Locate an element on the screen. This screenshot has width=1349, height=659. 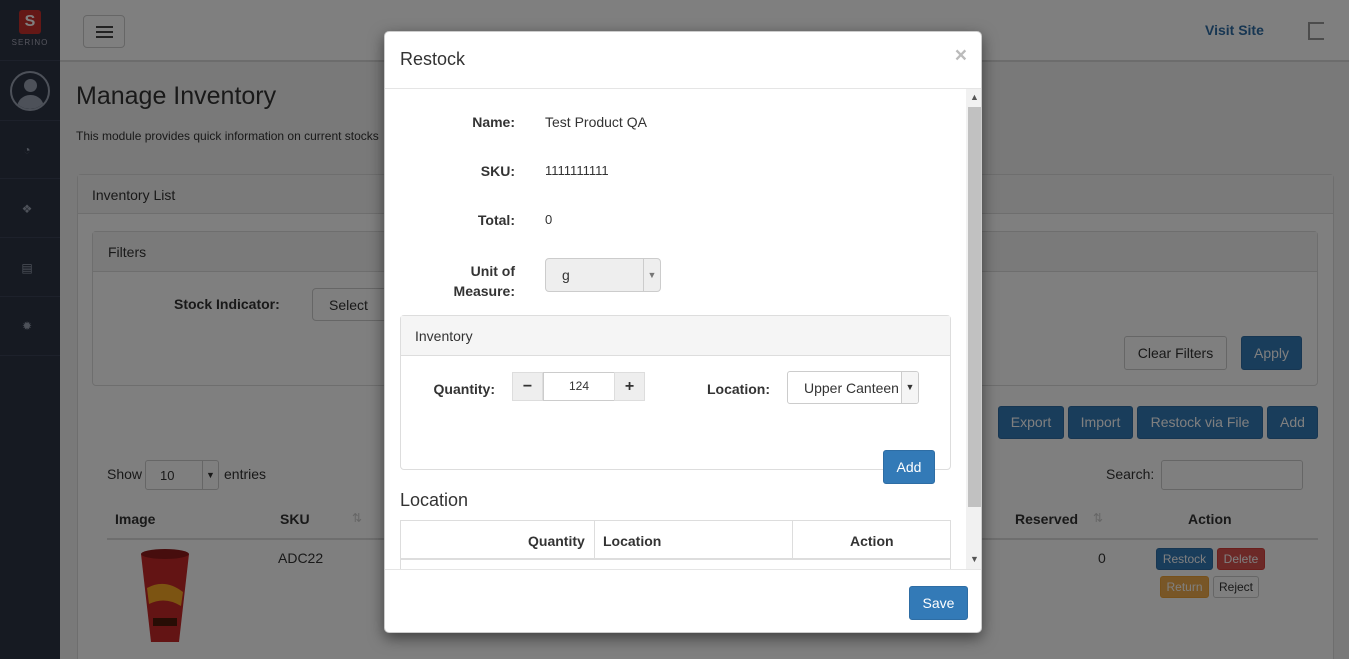
location-label: Location: is located at coordinates (738, 389).